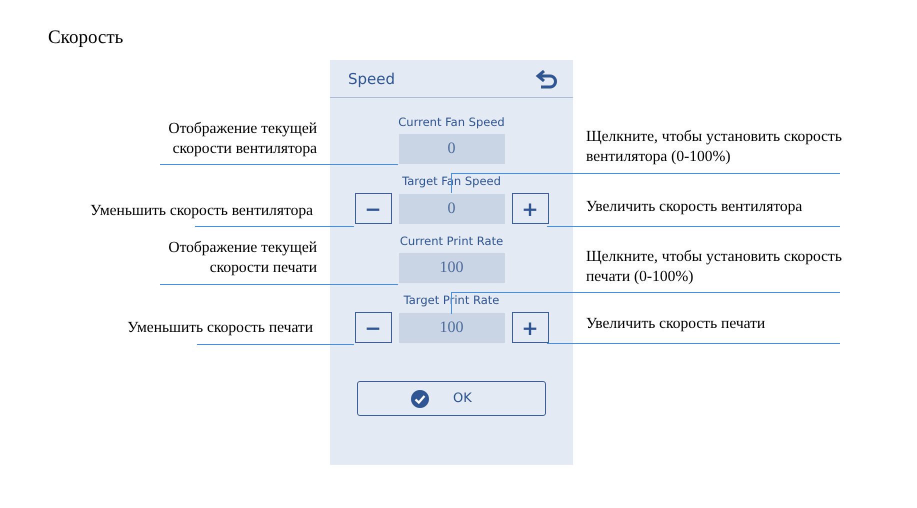 This screenshot has width=917, height=508. Describe the element at coordinates (242, 258) in the screenshot. I see `callout-text: Отображение текущей скорости печати` at that location.